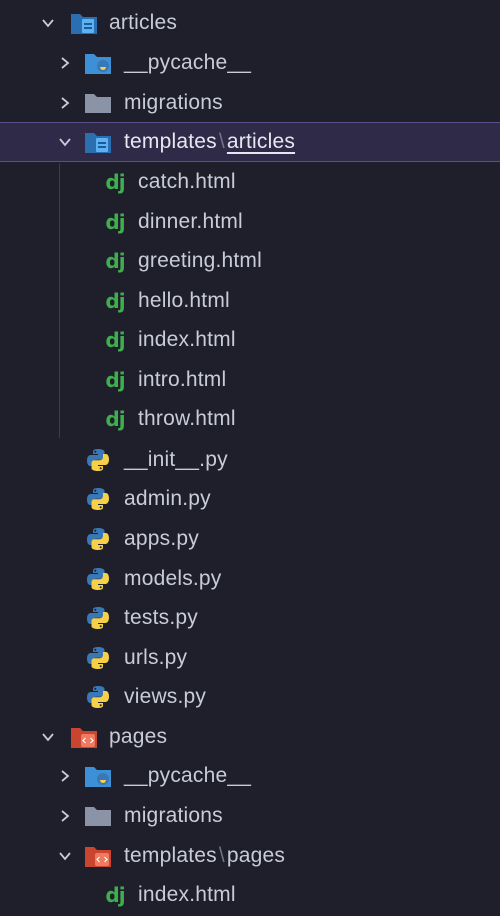  I want to click on tree-item-label: __init__.py, so click(176, 459).